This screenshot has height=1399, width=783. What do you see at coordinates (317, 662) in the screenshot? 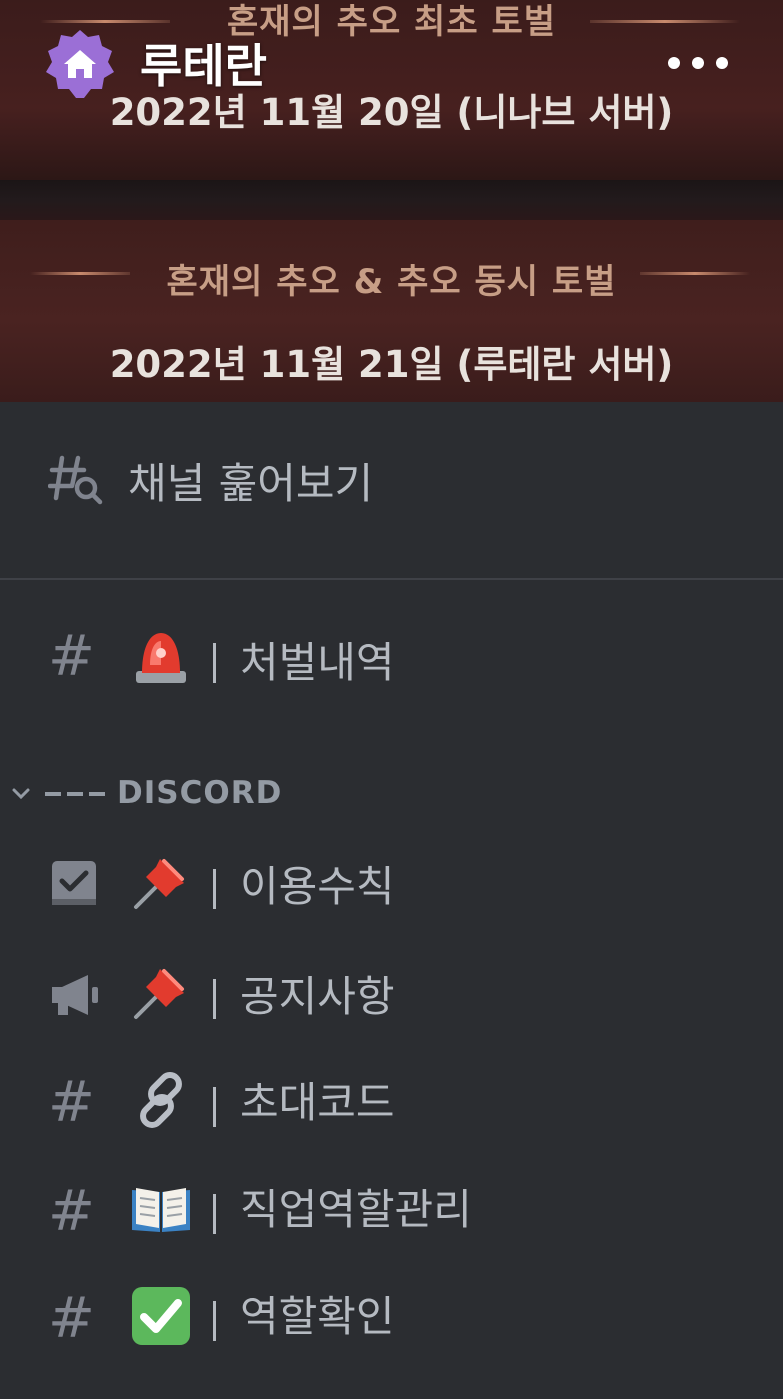
I see `channel-label: 처벌내역` at bounding box center [317, 662].